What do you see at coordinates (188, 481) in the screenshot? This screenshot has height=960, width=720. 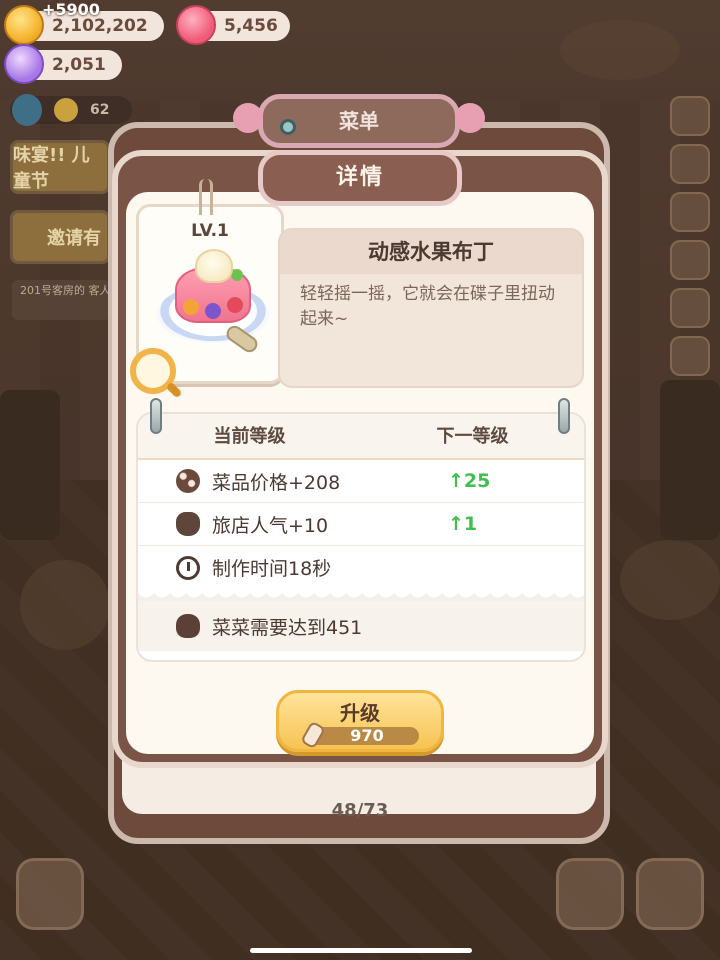 I see `cookie-icon` at bounding box center [188, 481].